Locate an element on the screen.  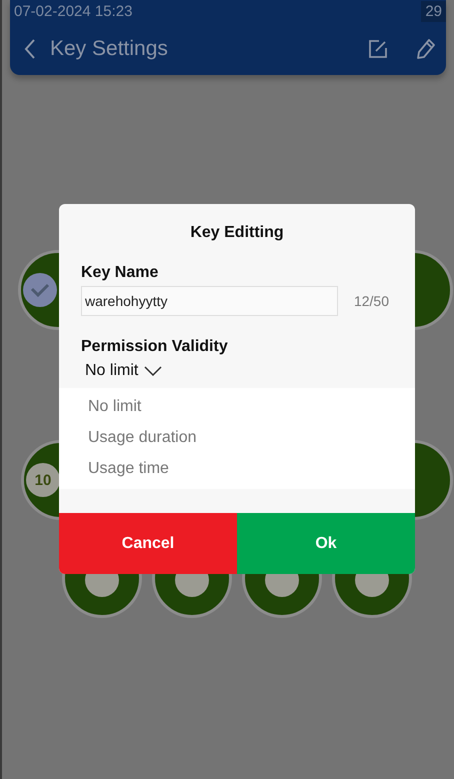
dropdown-option: Usage time is located at coordinates (237, 469).